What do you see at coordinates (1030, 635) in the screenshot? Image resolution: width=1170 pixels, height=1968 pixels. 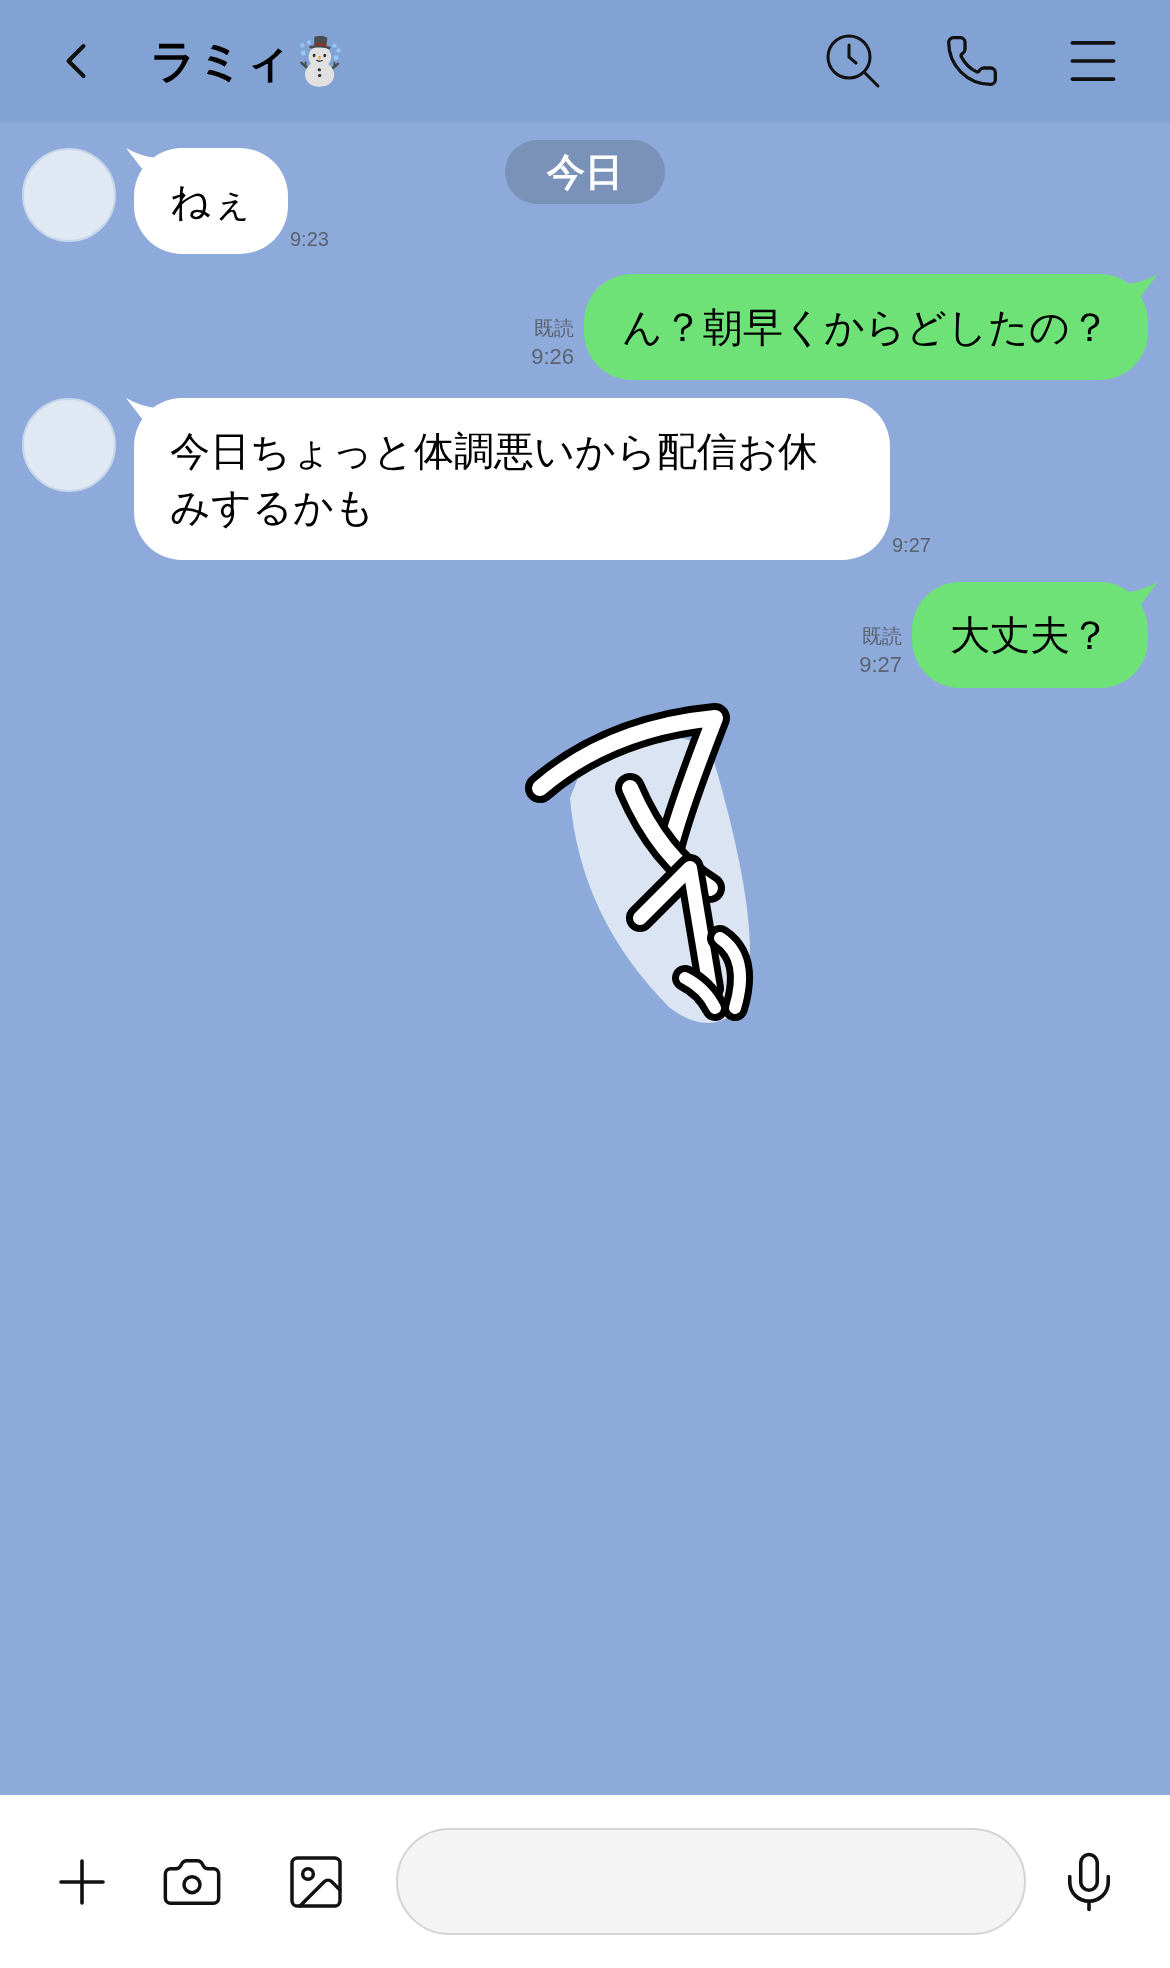 I see `message-bubble: 大丈夫？` at bounding box center [1030, 635].